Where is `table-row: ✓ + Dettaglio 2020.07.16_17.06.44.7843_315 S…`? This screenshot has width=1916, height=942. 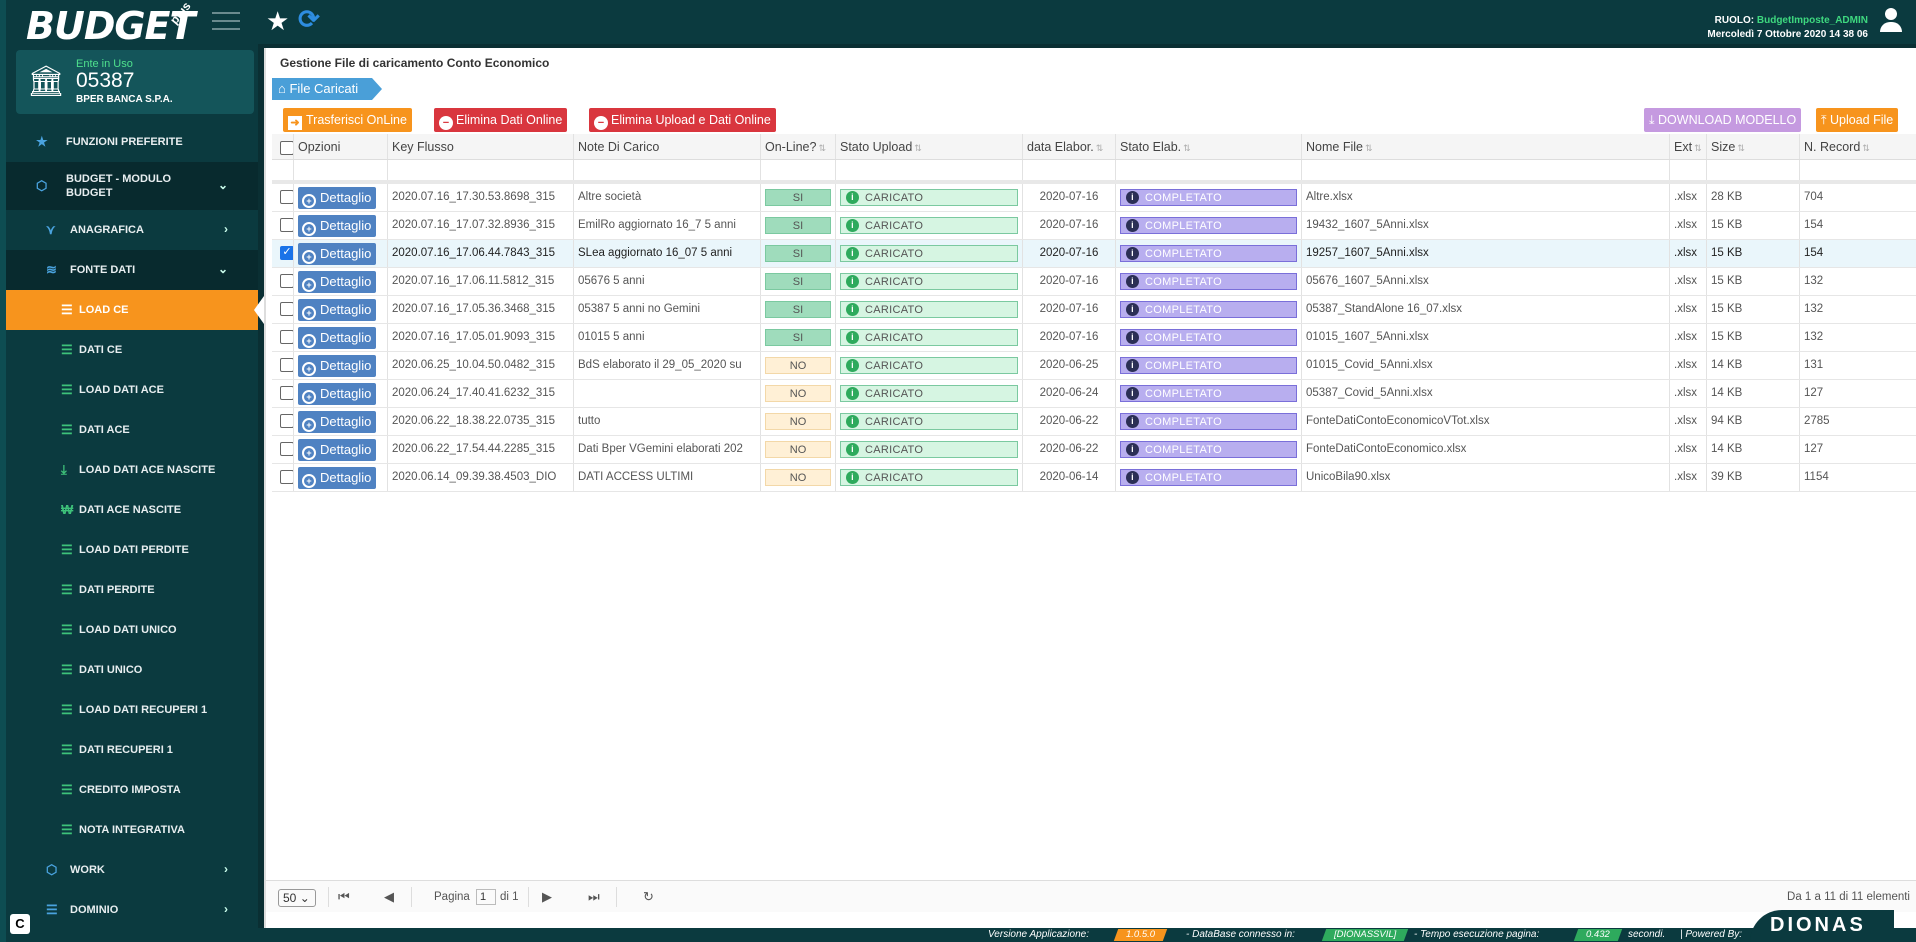 table-row: ✓ + Dettaglio 2020.07.16_17.06.44.7843_315 S… is located at coordinates (1094, 254).